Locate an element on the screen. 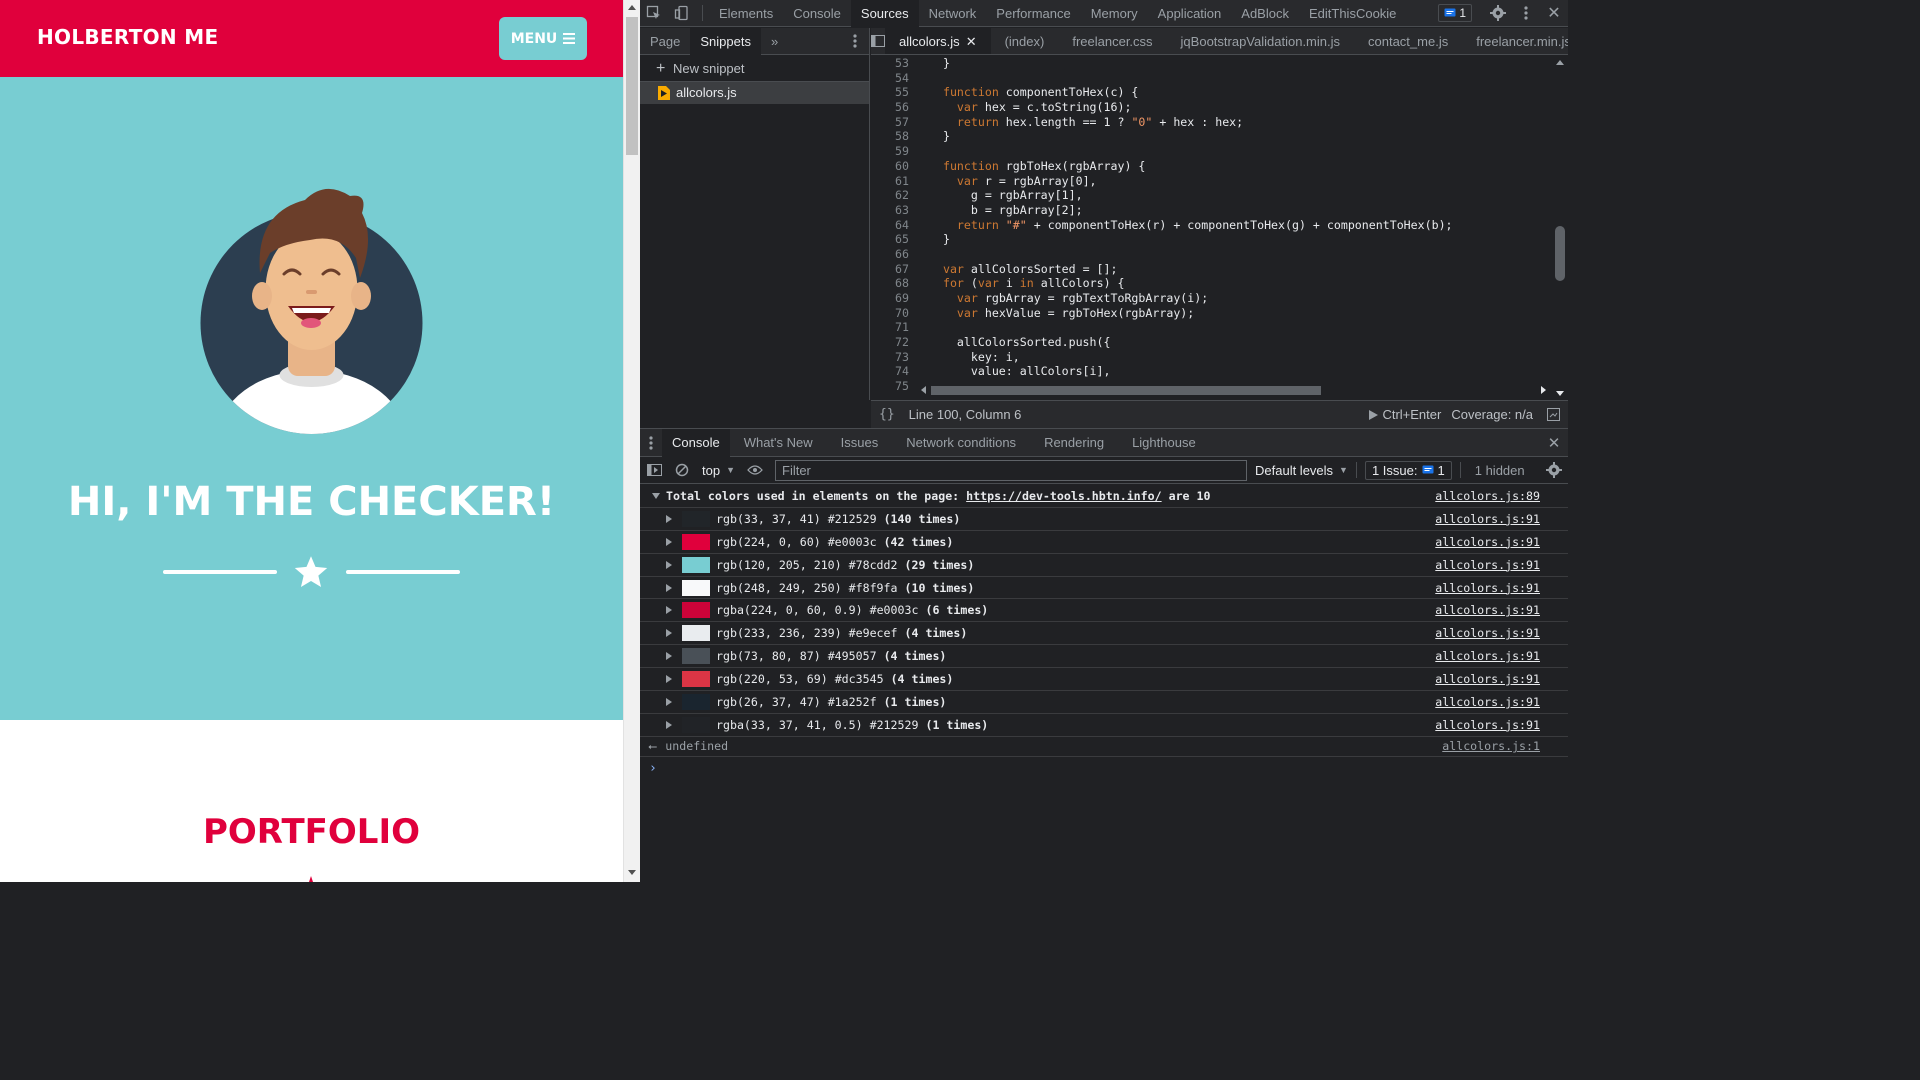 The image size is (1920, 1080). drawer-tab-what-s-new: What's New is located at coordinates (778, 443).